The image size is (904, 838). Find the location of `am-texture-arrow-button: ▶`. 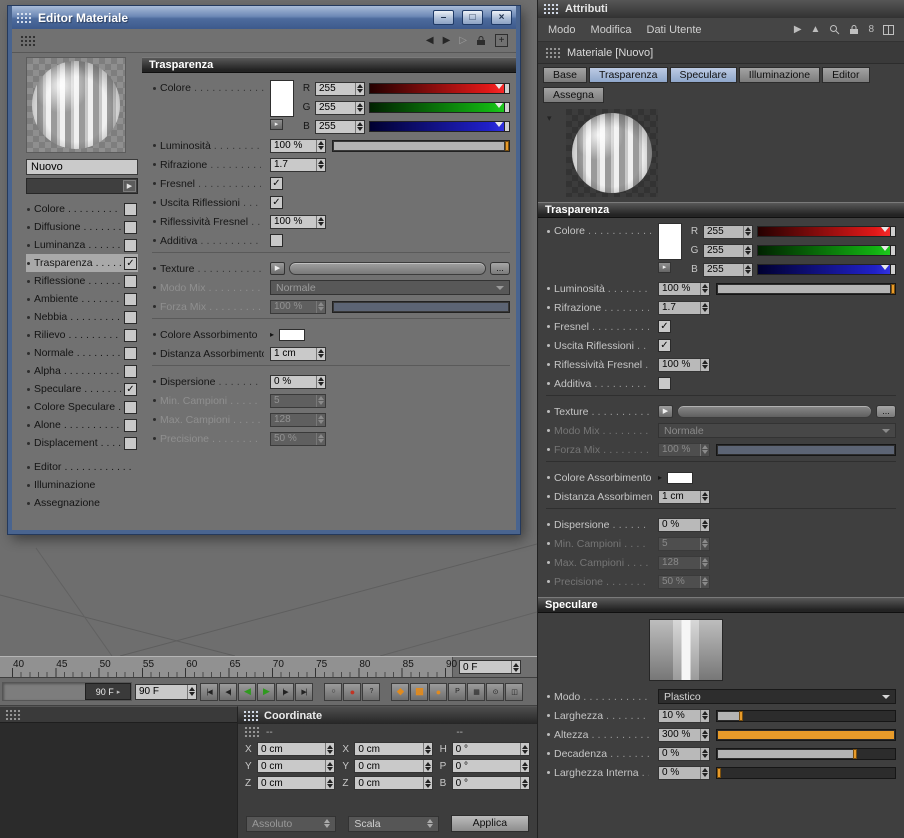

am-texture-arrow-button: ▶ is located at coordinates (665, 411).